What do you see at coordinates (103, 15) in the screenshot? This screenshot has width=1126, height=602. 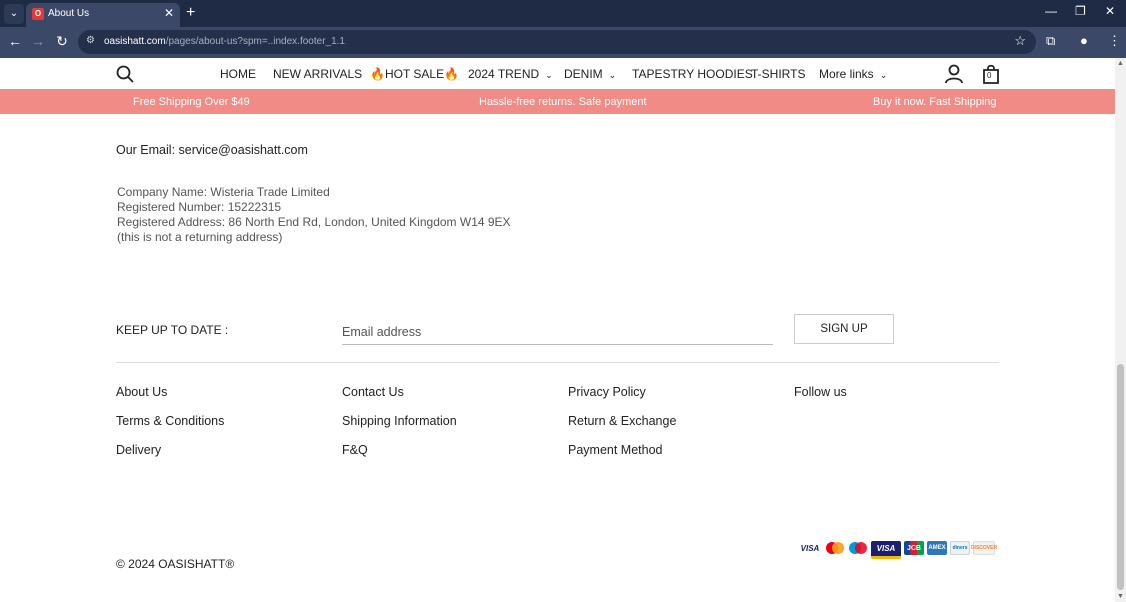 I see `browser-tab: O About Us ✕` at bounding box center [103, 15].